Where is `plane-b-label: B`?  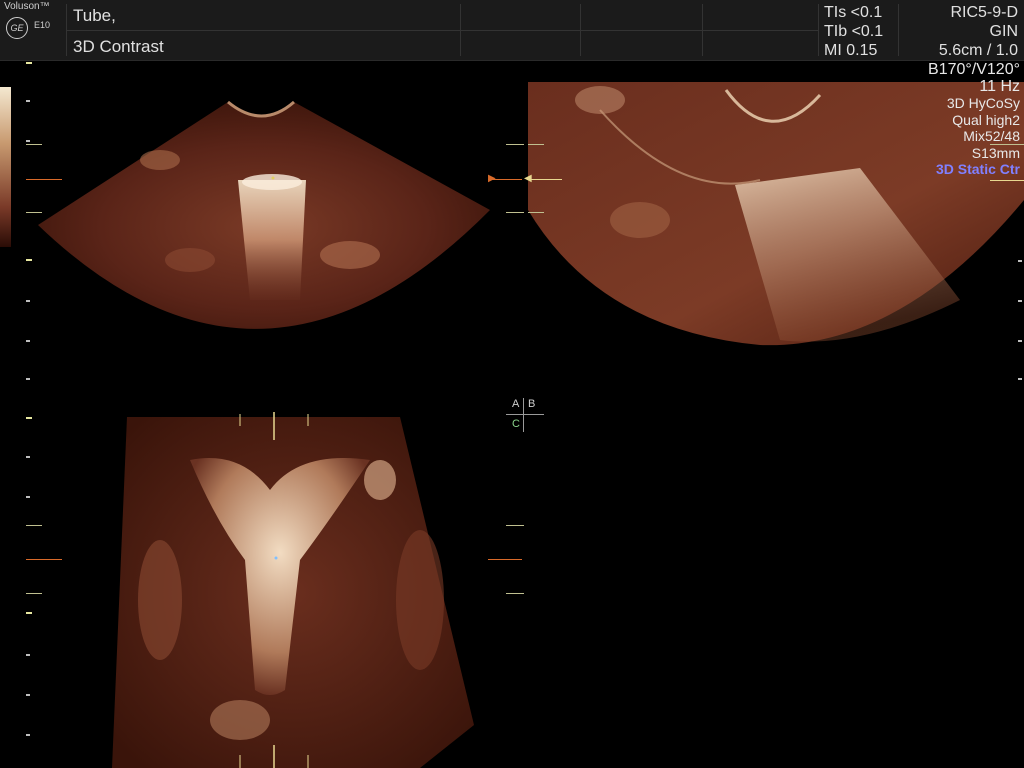 plane-b-label: B is located at coordinates (532, 404).